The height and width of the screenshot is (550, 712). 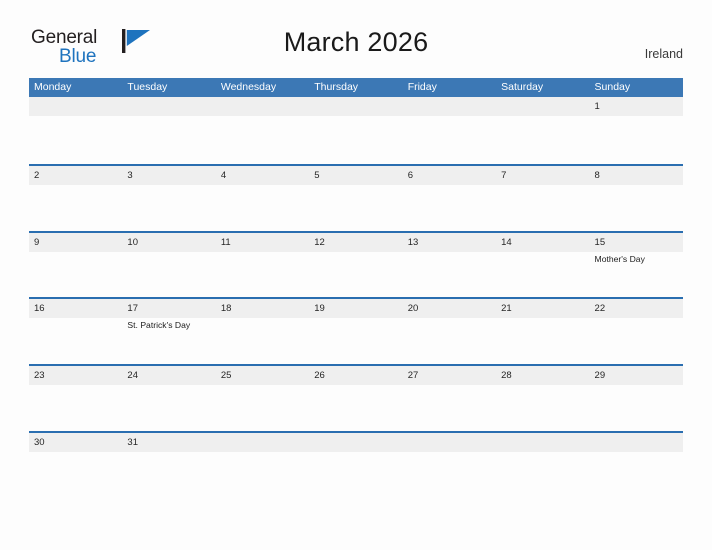 I want to click on day-number: 21, so click(x=506, y=309).